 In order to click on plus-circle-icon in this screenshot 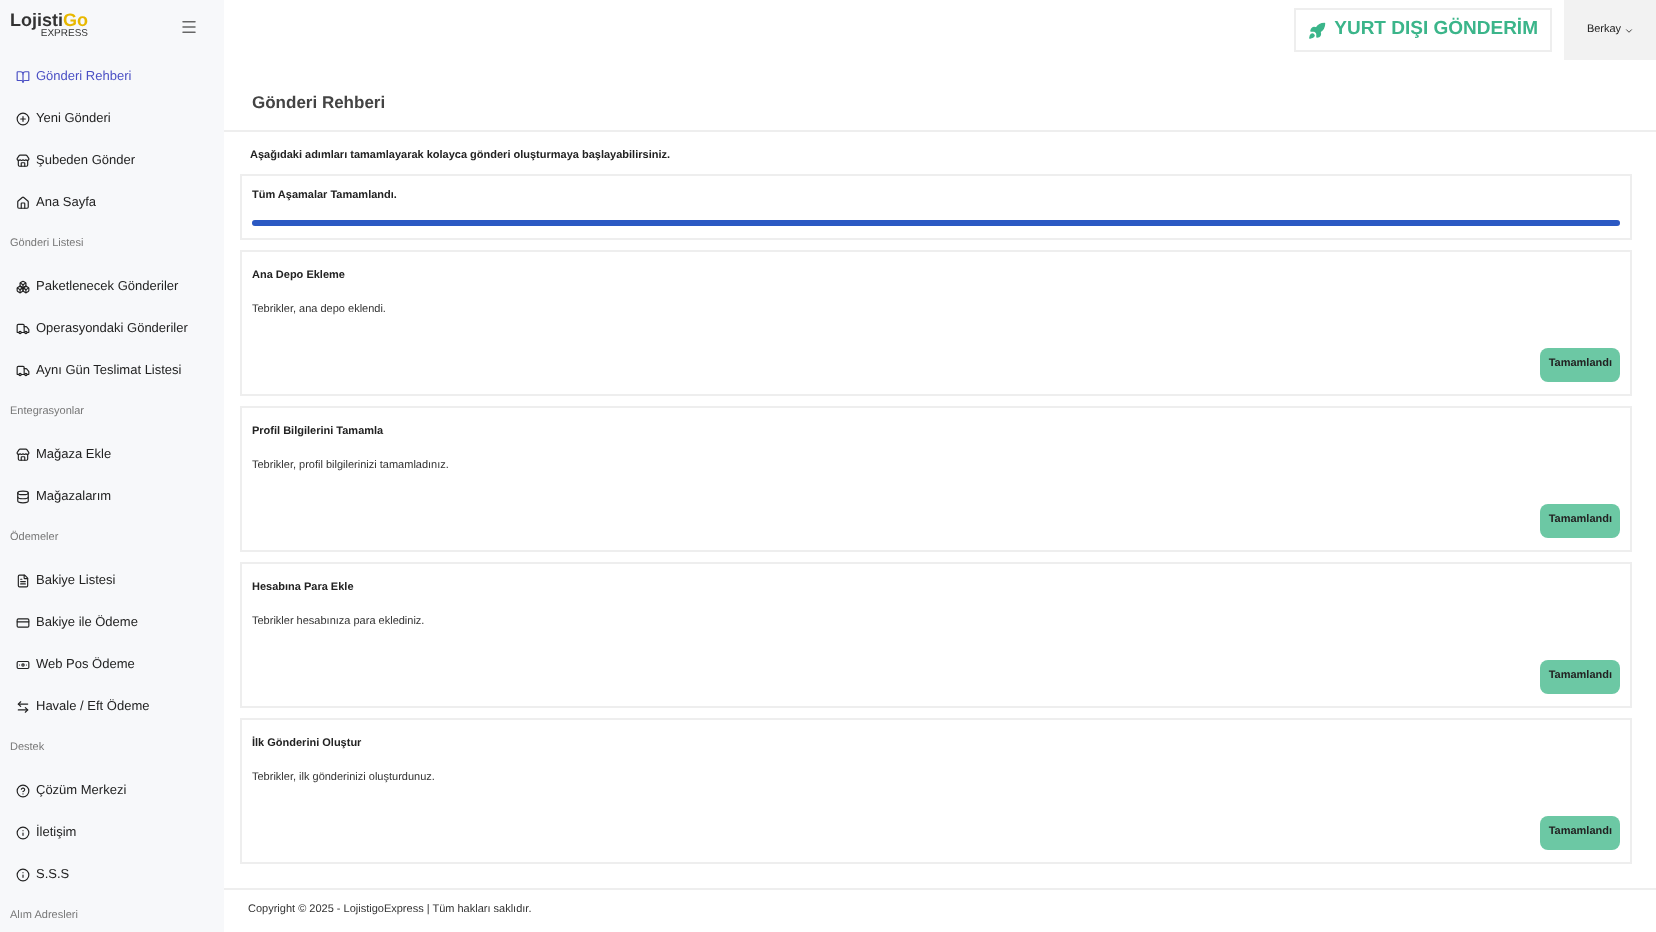, I will do `click(23, 119)`.